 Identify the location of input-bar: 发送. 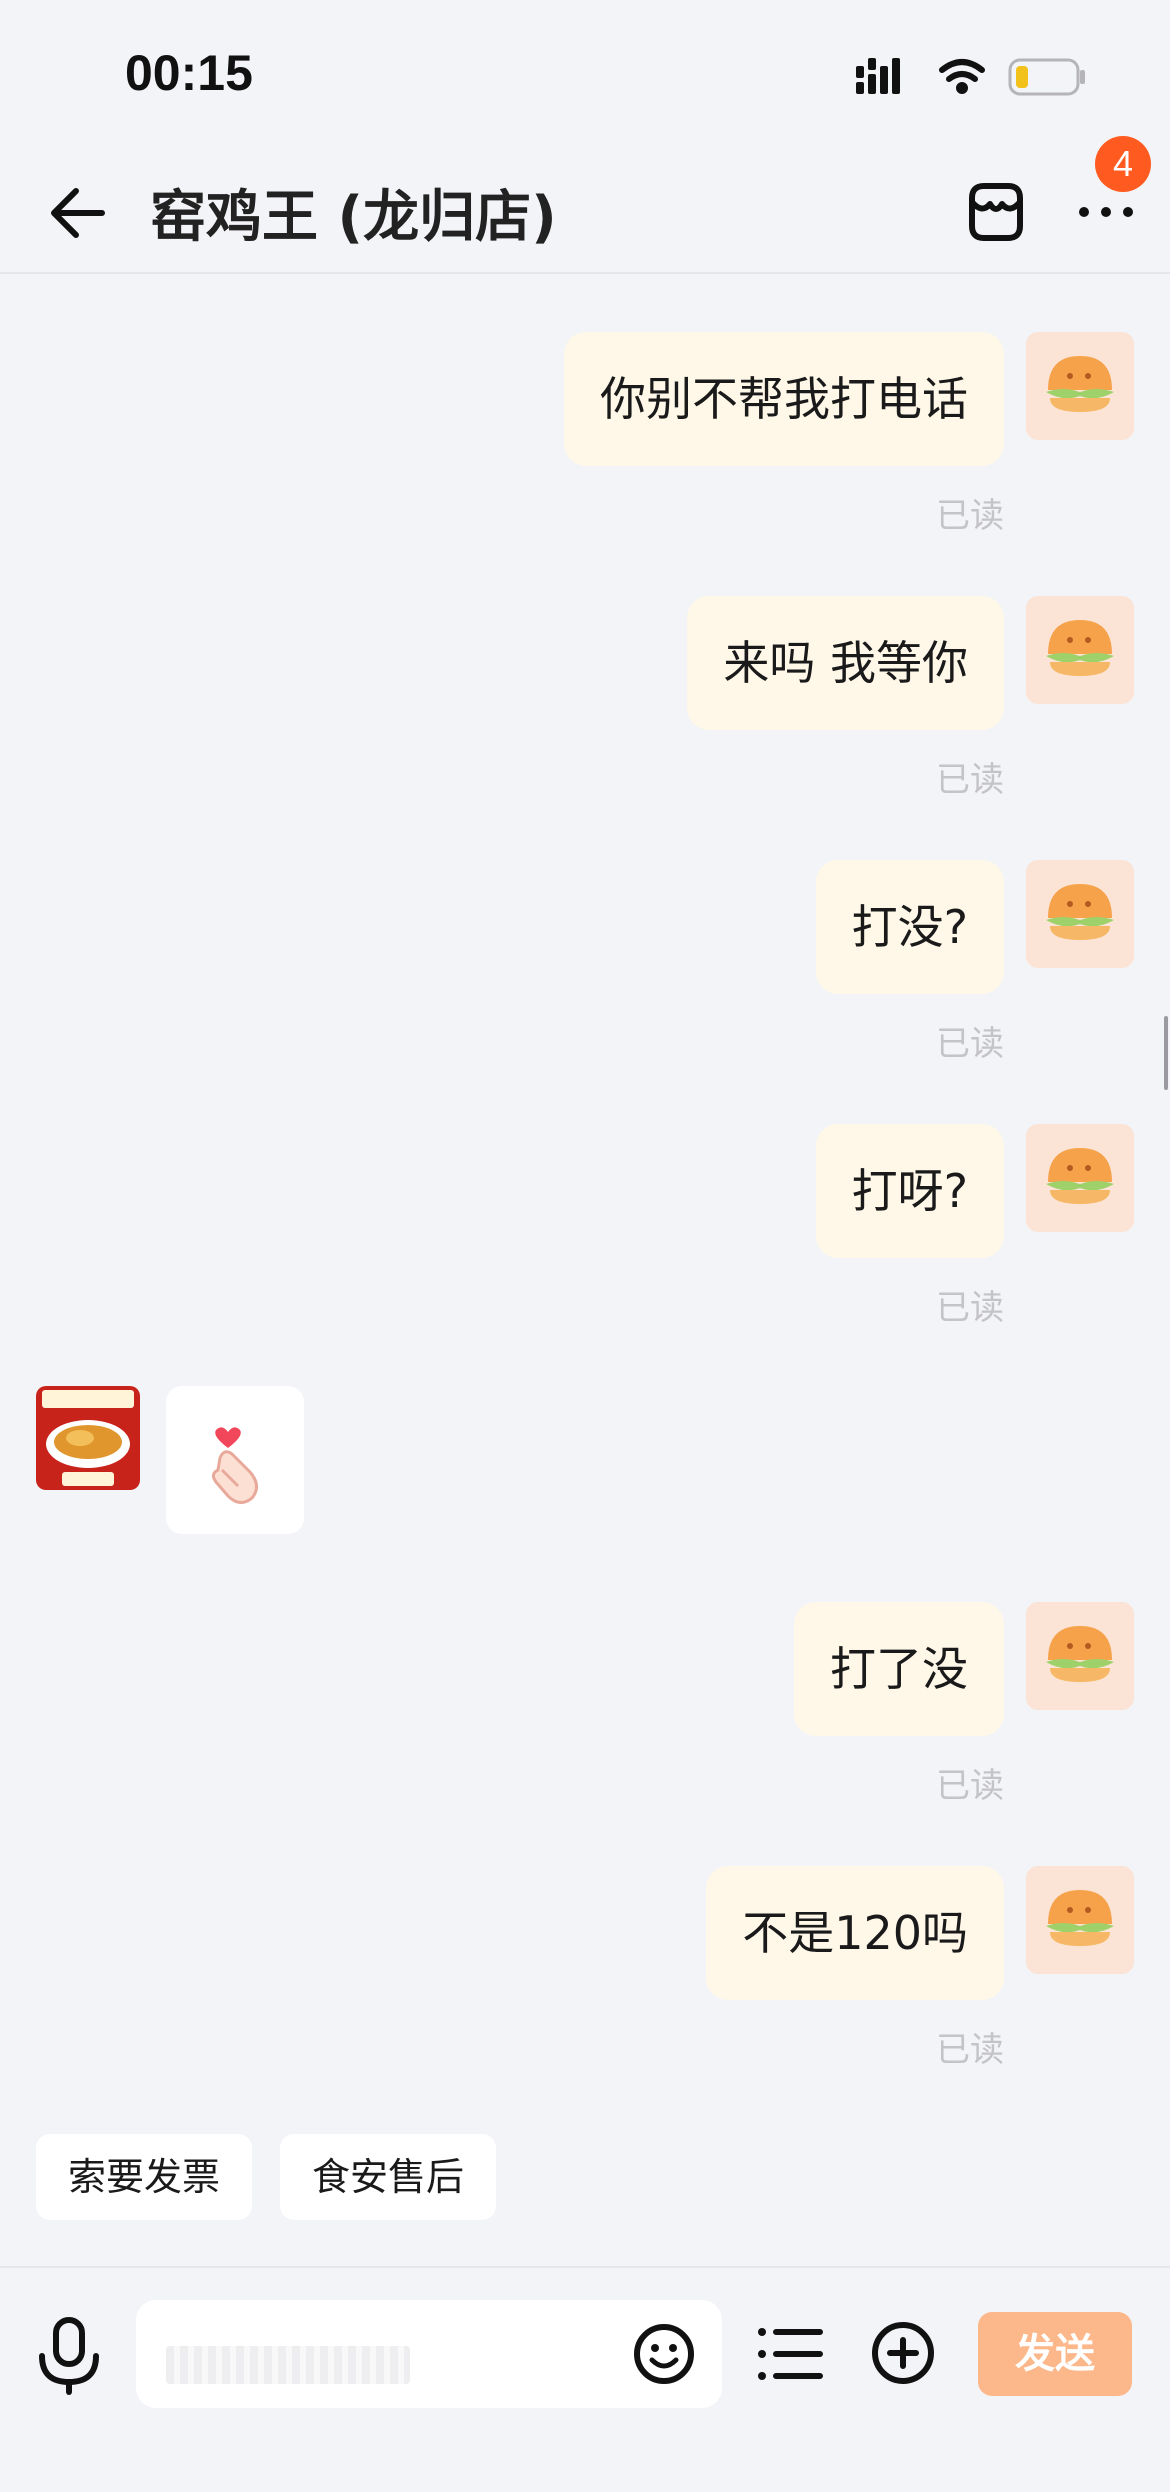
(585, 2379).